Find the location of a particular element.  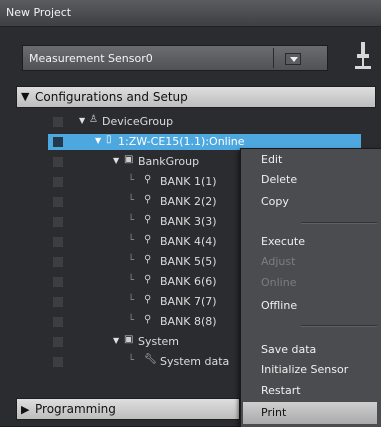

tree-label: System data is located at coordinates (195, 361).